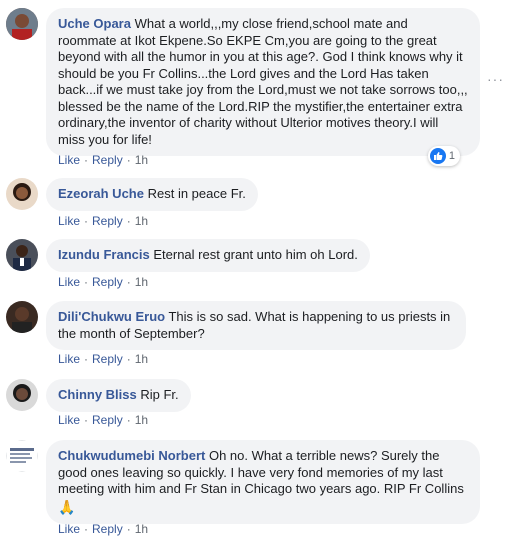 This screenshot has height=543, width=514. I want to click on comment-author: Uche Opara, so click(94, 23).